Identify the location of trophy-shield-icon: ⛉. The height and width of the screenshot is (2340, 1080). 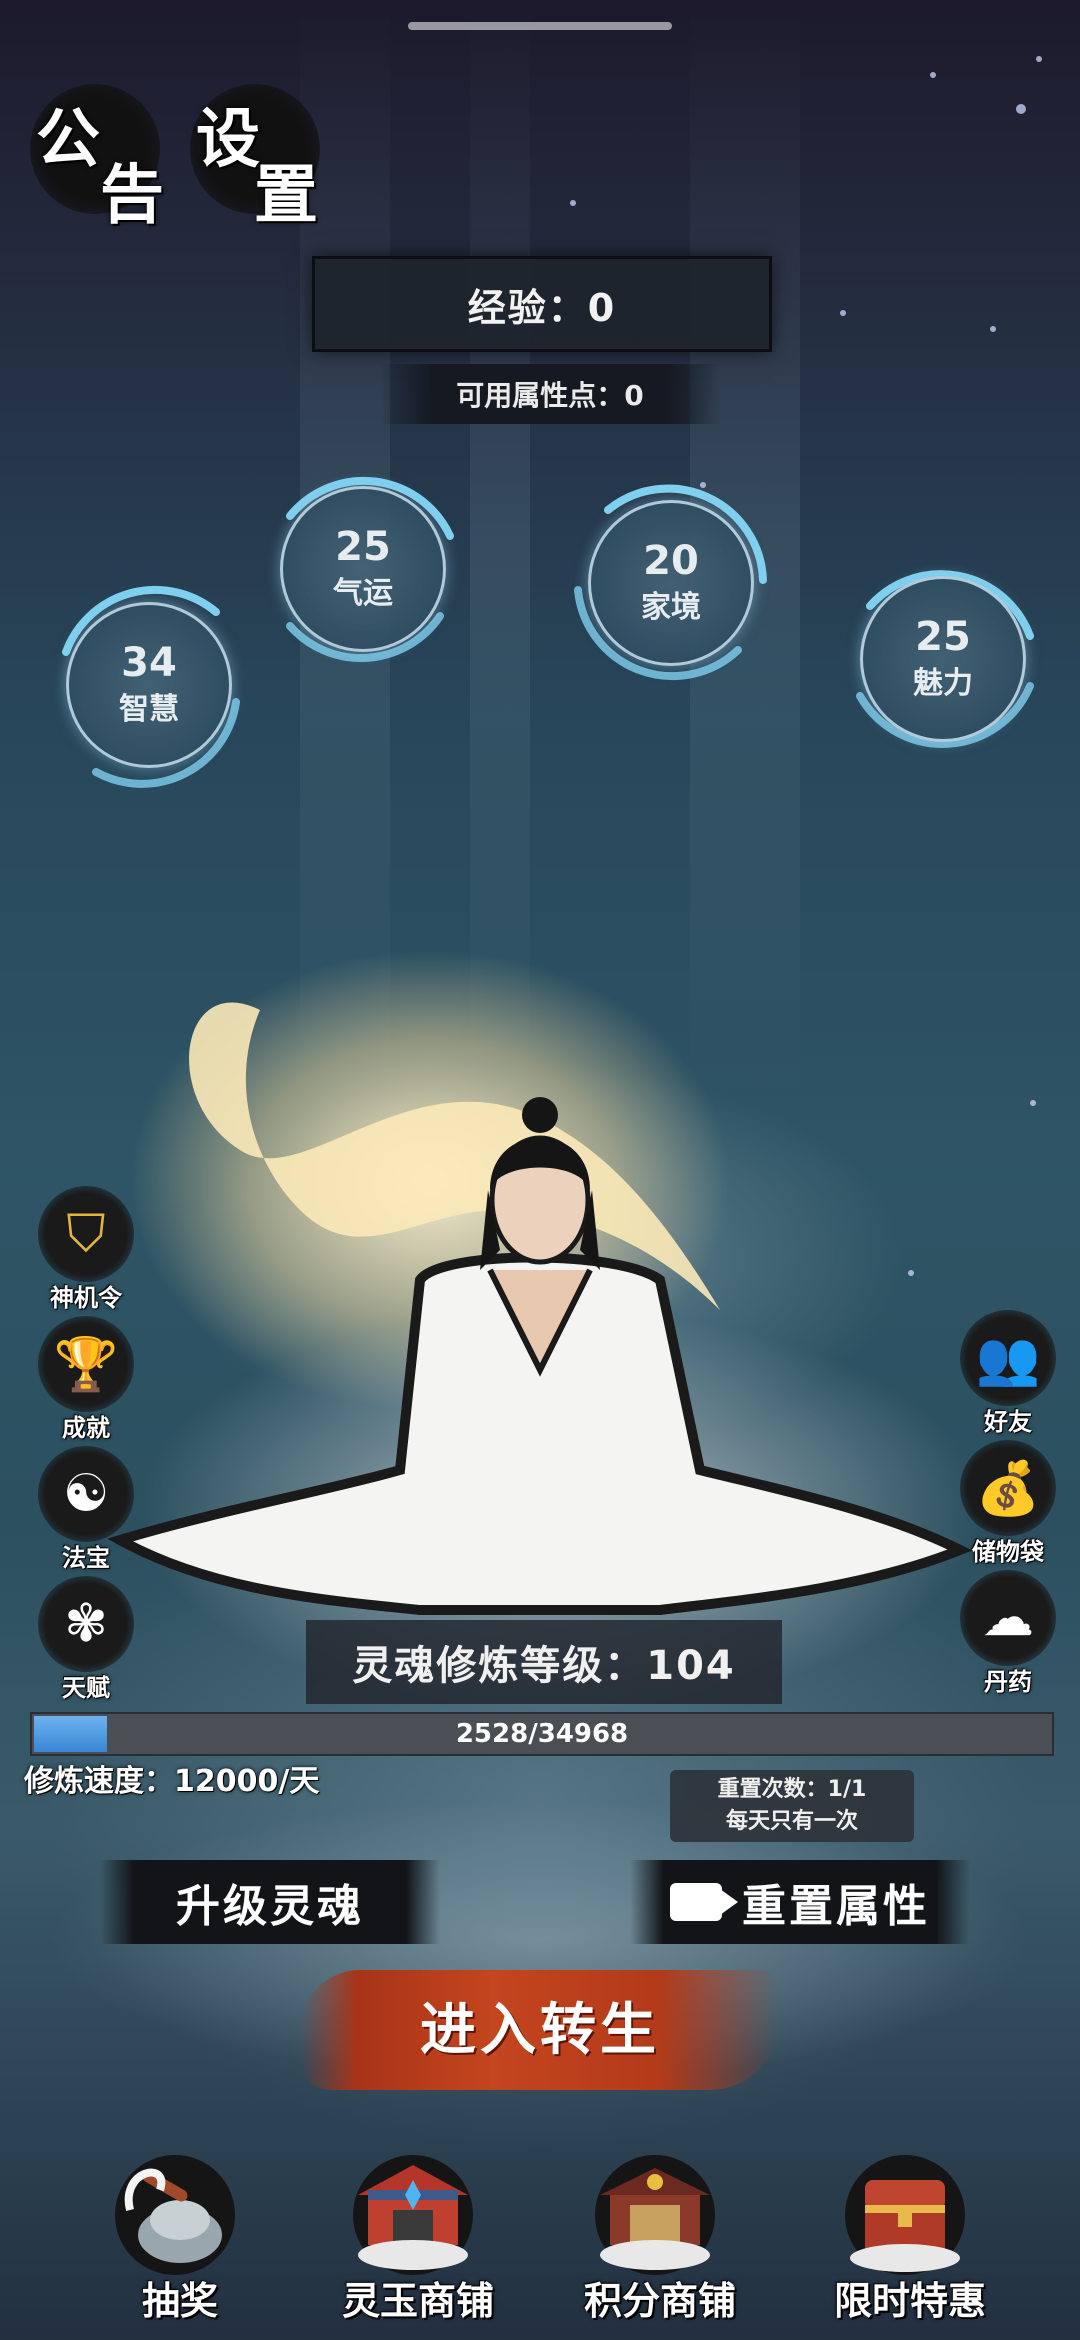
(86, 1234).